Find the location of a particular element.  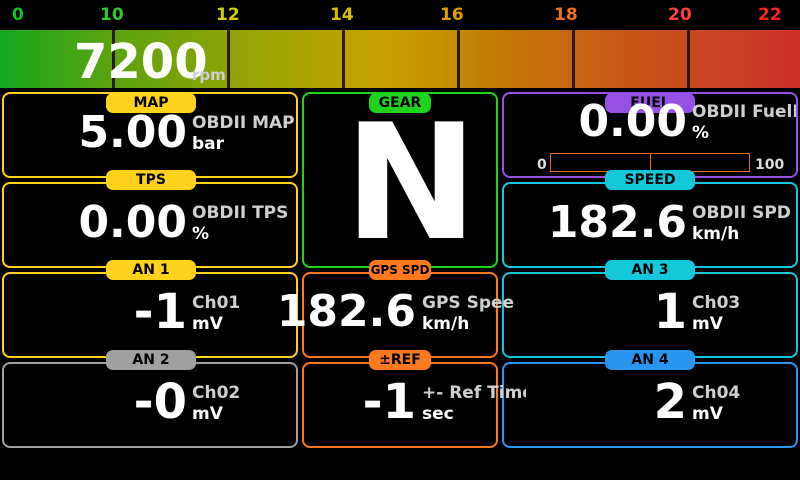

gps-speed-value: 182.6 is located at coordinates (346, 311).